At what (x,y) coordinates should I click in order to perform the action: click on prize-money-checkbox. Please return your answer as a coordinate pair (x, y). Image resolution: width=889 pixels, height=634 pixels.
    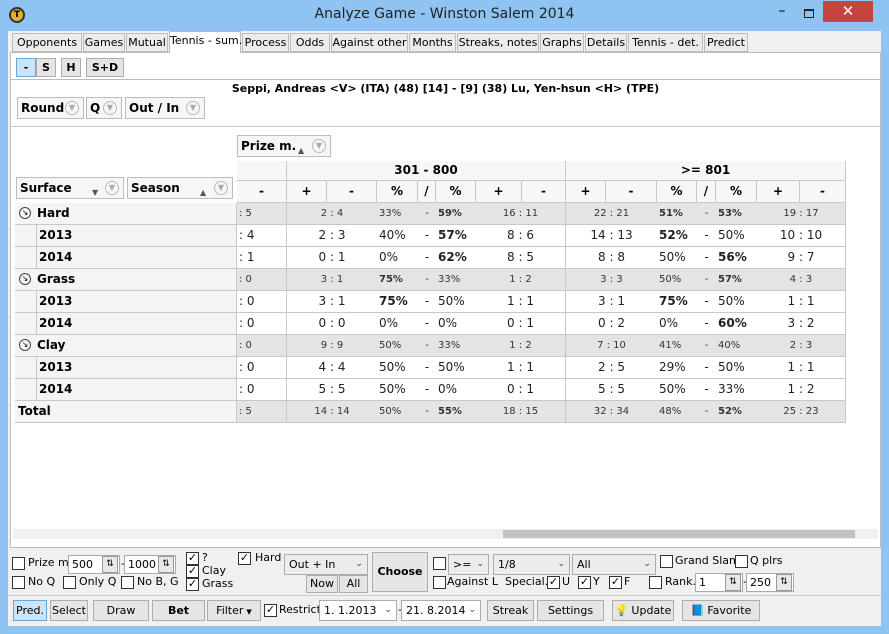
    Looking at the image, I should click on (18, 563).